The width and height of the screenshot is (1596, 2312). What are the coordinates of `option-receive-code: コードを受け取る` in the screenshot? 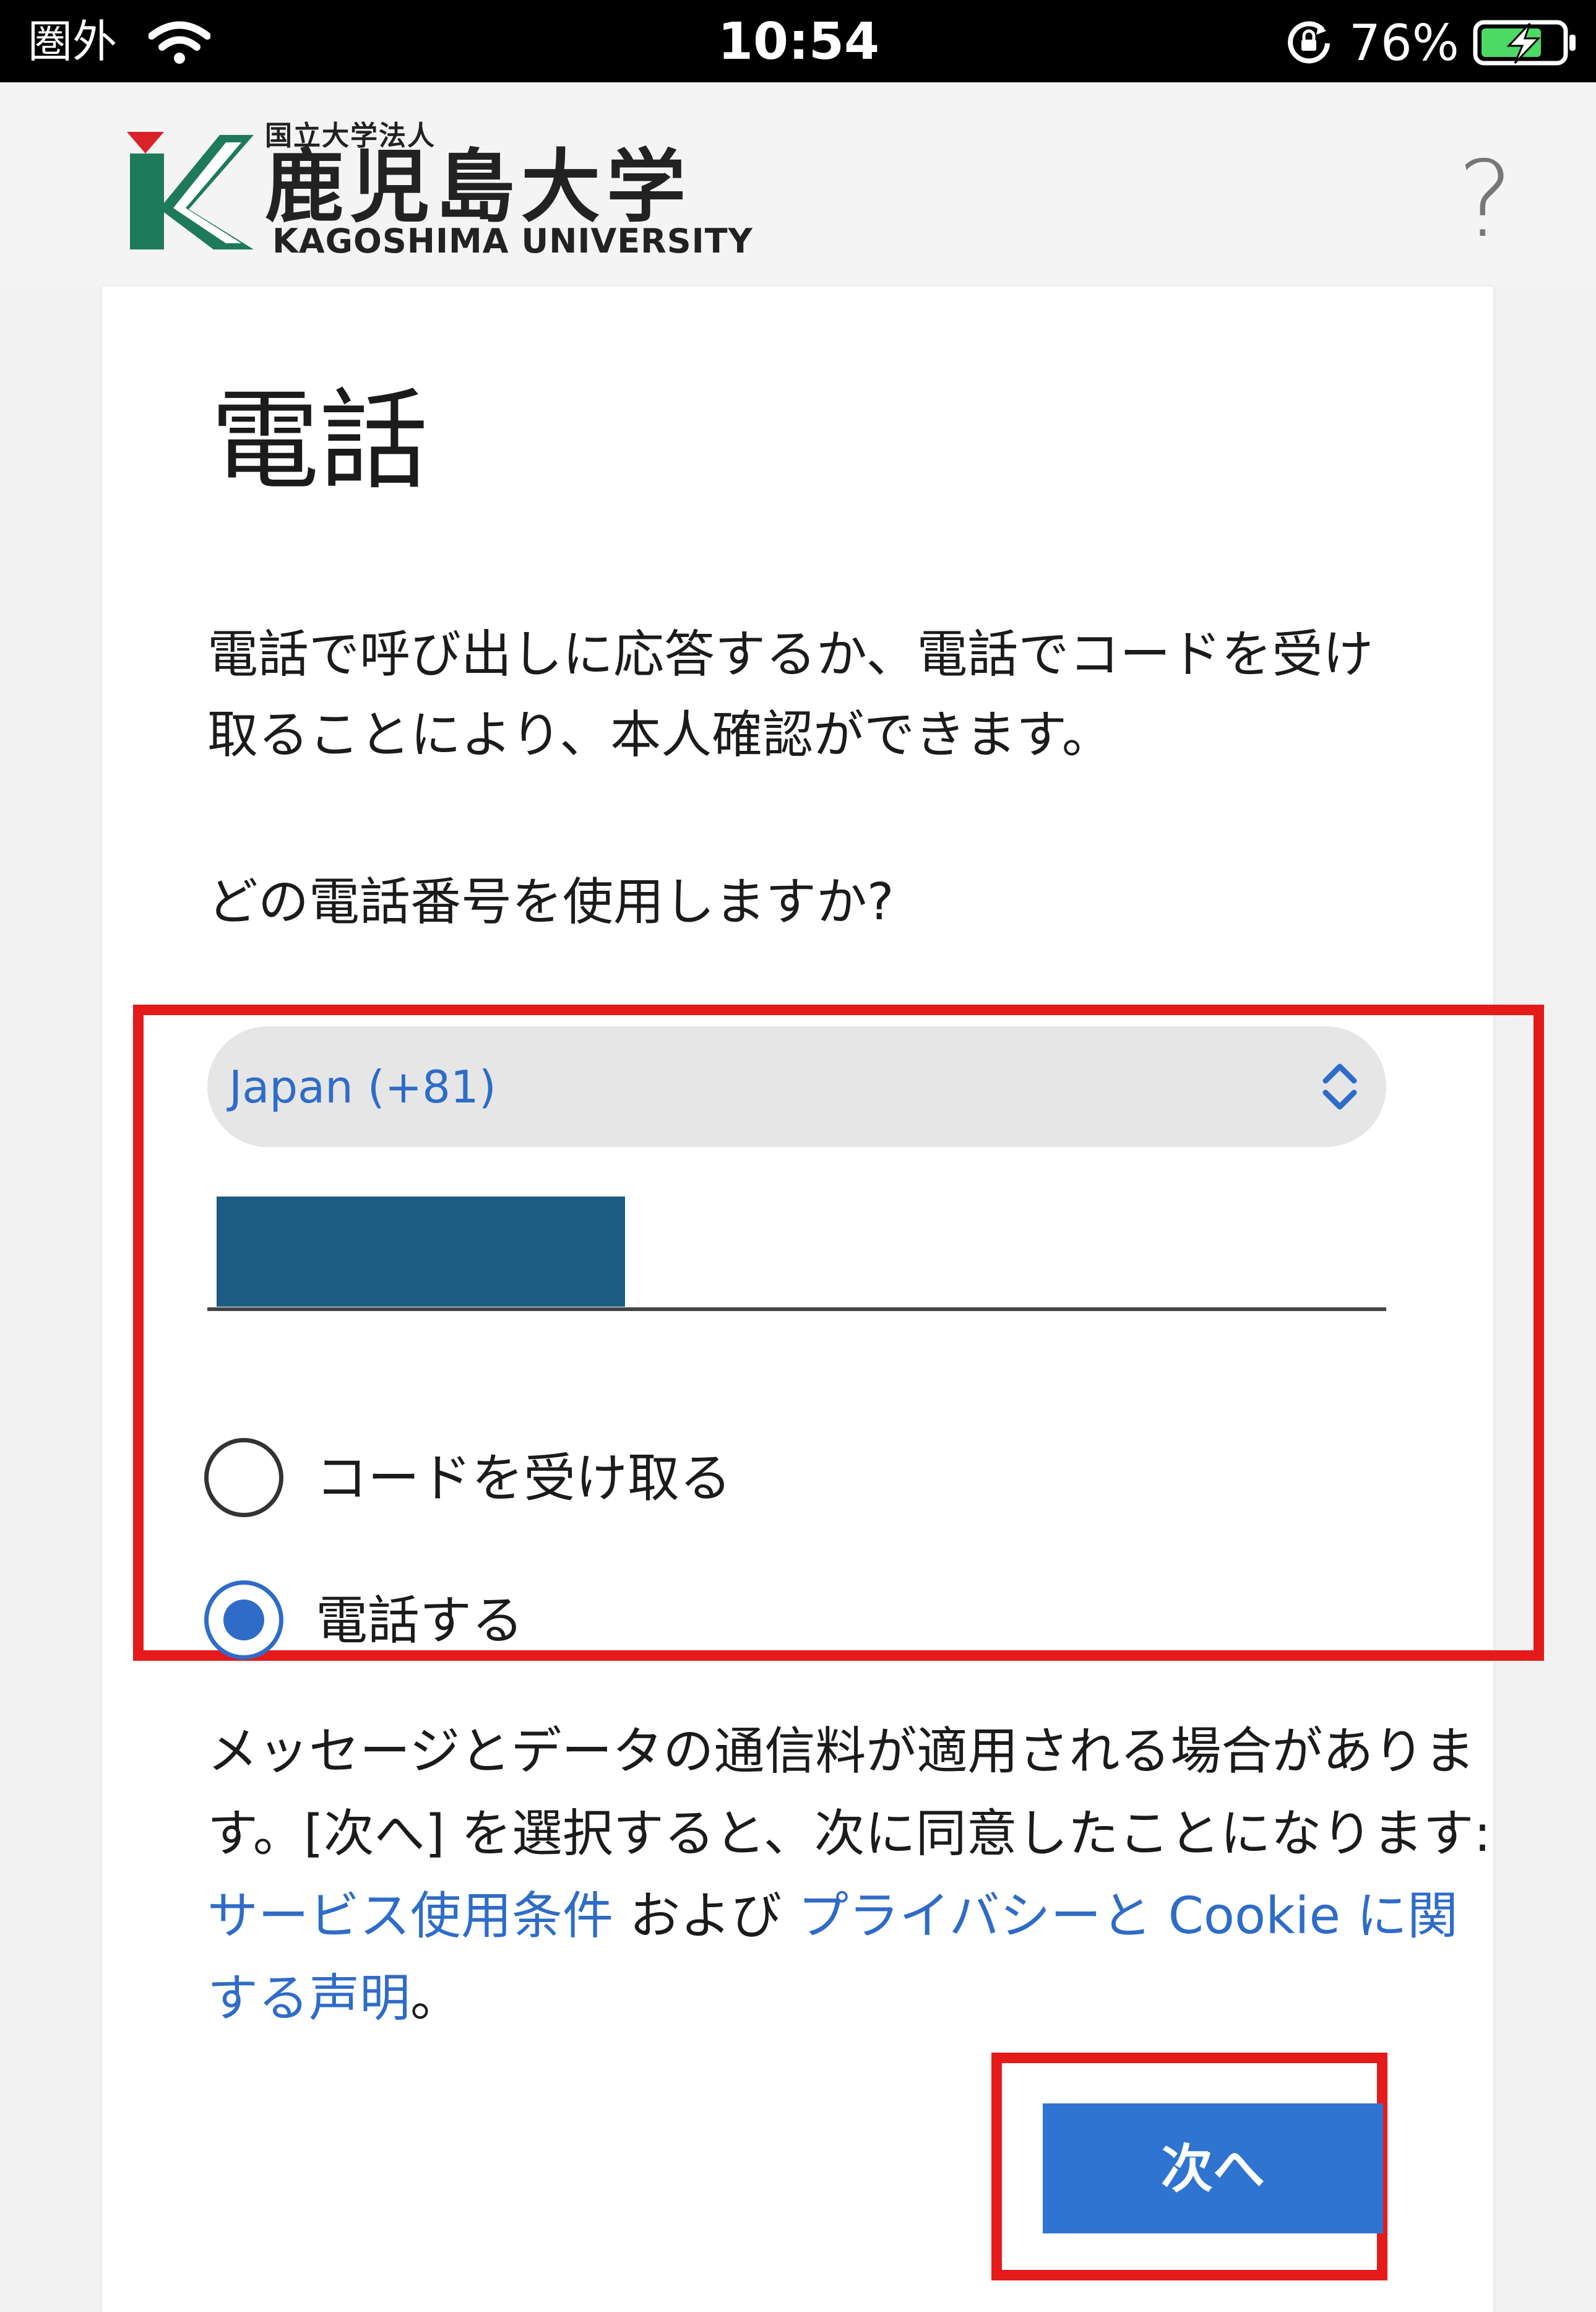 It's located at (637, 1481).